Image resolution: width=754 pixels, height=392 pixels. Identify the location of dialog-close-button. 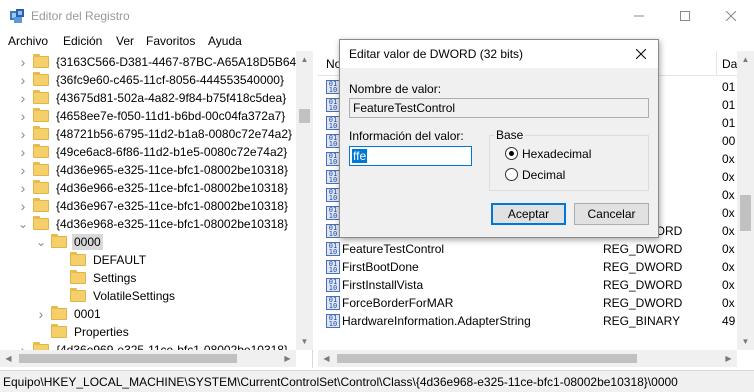
(641, 54).